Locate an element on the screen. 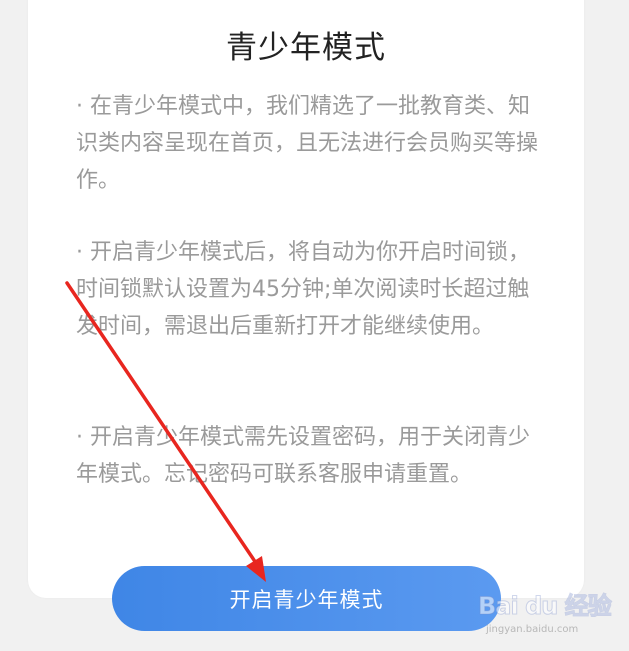 This screenshot has width=629, height=651. dialog-title: 青少年模式 is located at coordinates (306, 48).